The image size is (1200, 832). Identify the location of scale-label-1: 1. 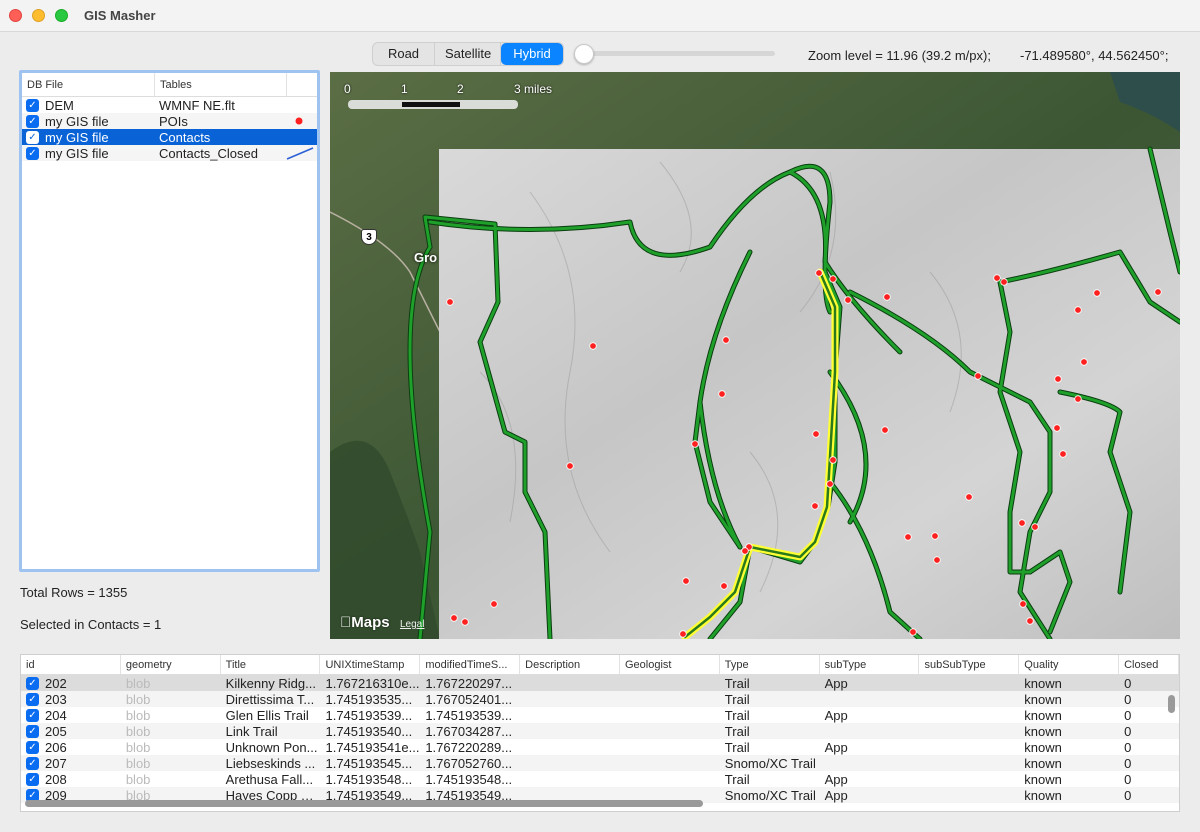
(404, 89).